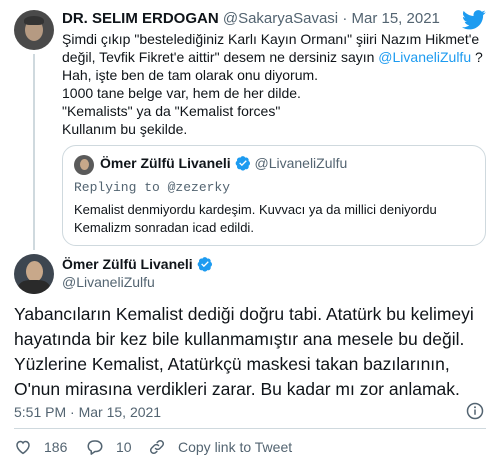 Image resolution: width=500 pixels, height=467 pixels. Describe the element at coordinates (474, 20) in the screenshot. I see `twitter-bird-icon` at that location.